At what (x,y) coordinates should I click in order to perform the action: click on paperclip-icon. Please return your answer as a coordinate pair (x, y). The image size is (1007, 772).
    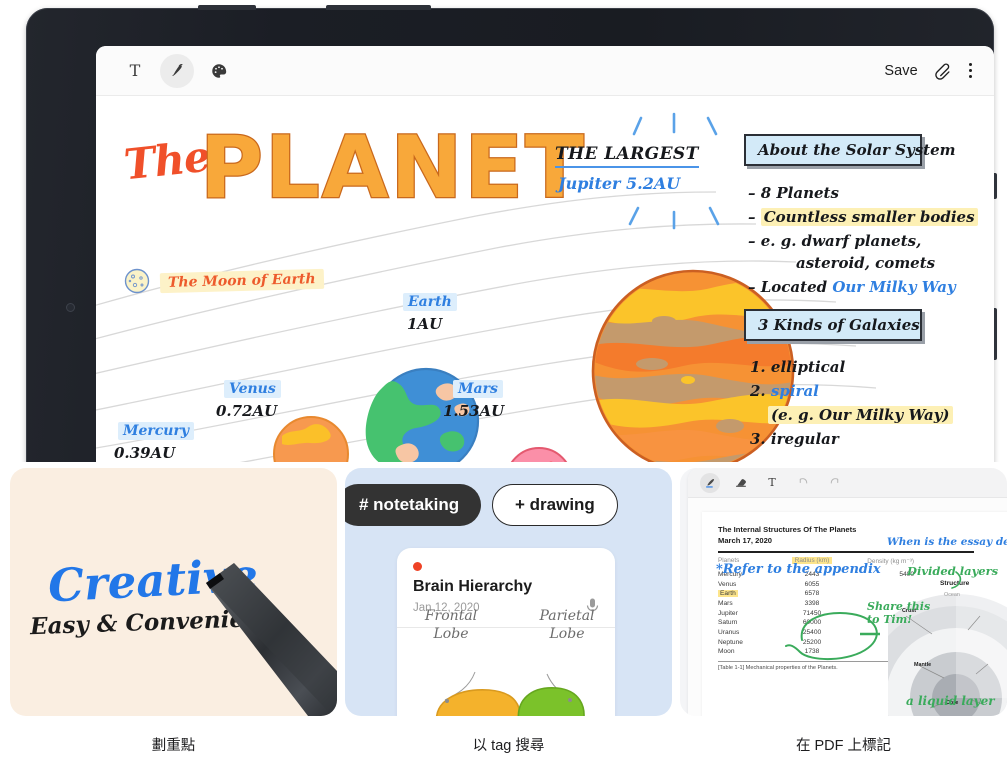
    Looking at the image, I should click on (943, 70).